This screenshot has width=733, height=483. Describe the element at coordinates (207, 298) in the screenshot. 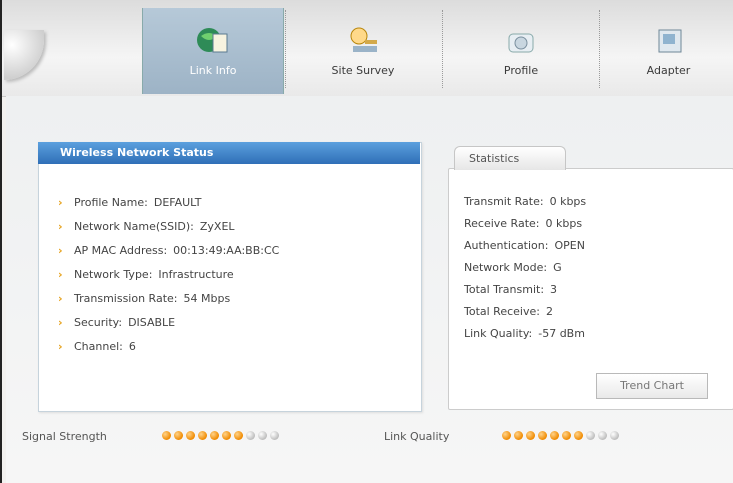

I see `row-value: 54 Mbps` at that location.